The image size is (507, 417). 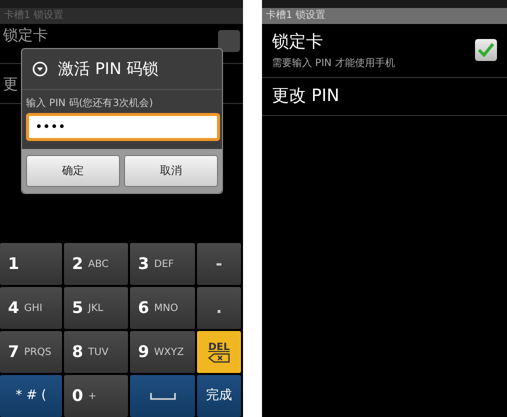 What do you see at coordinates (31, 264) in the screenshot?
I see `key: 1` at bounding box center [31, 264].